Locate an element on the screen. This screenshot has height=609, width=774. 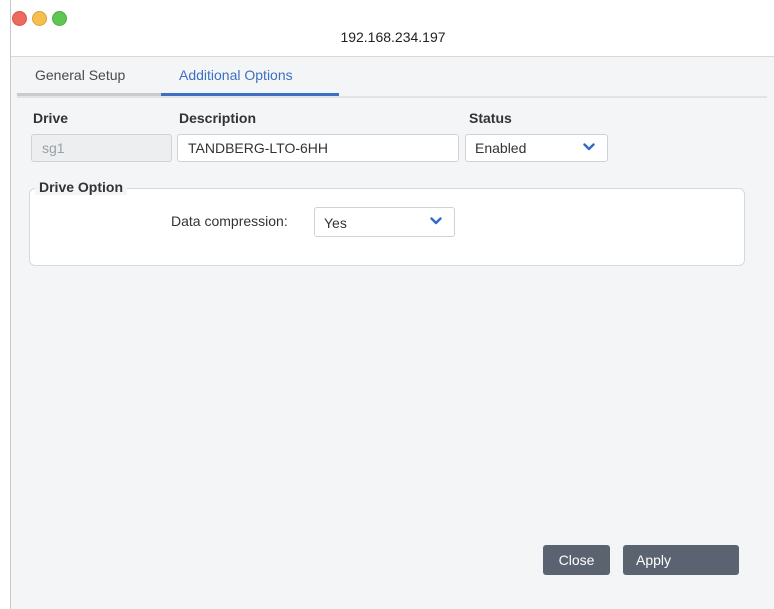
close-button: Close is located at coordinates (576, 560).